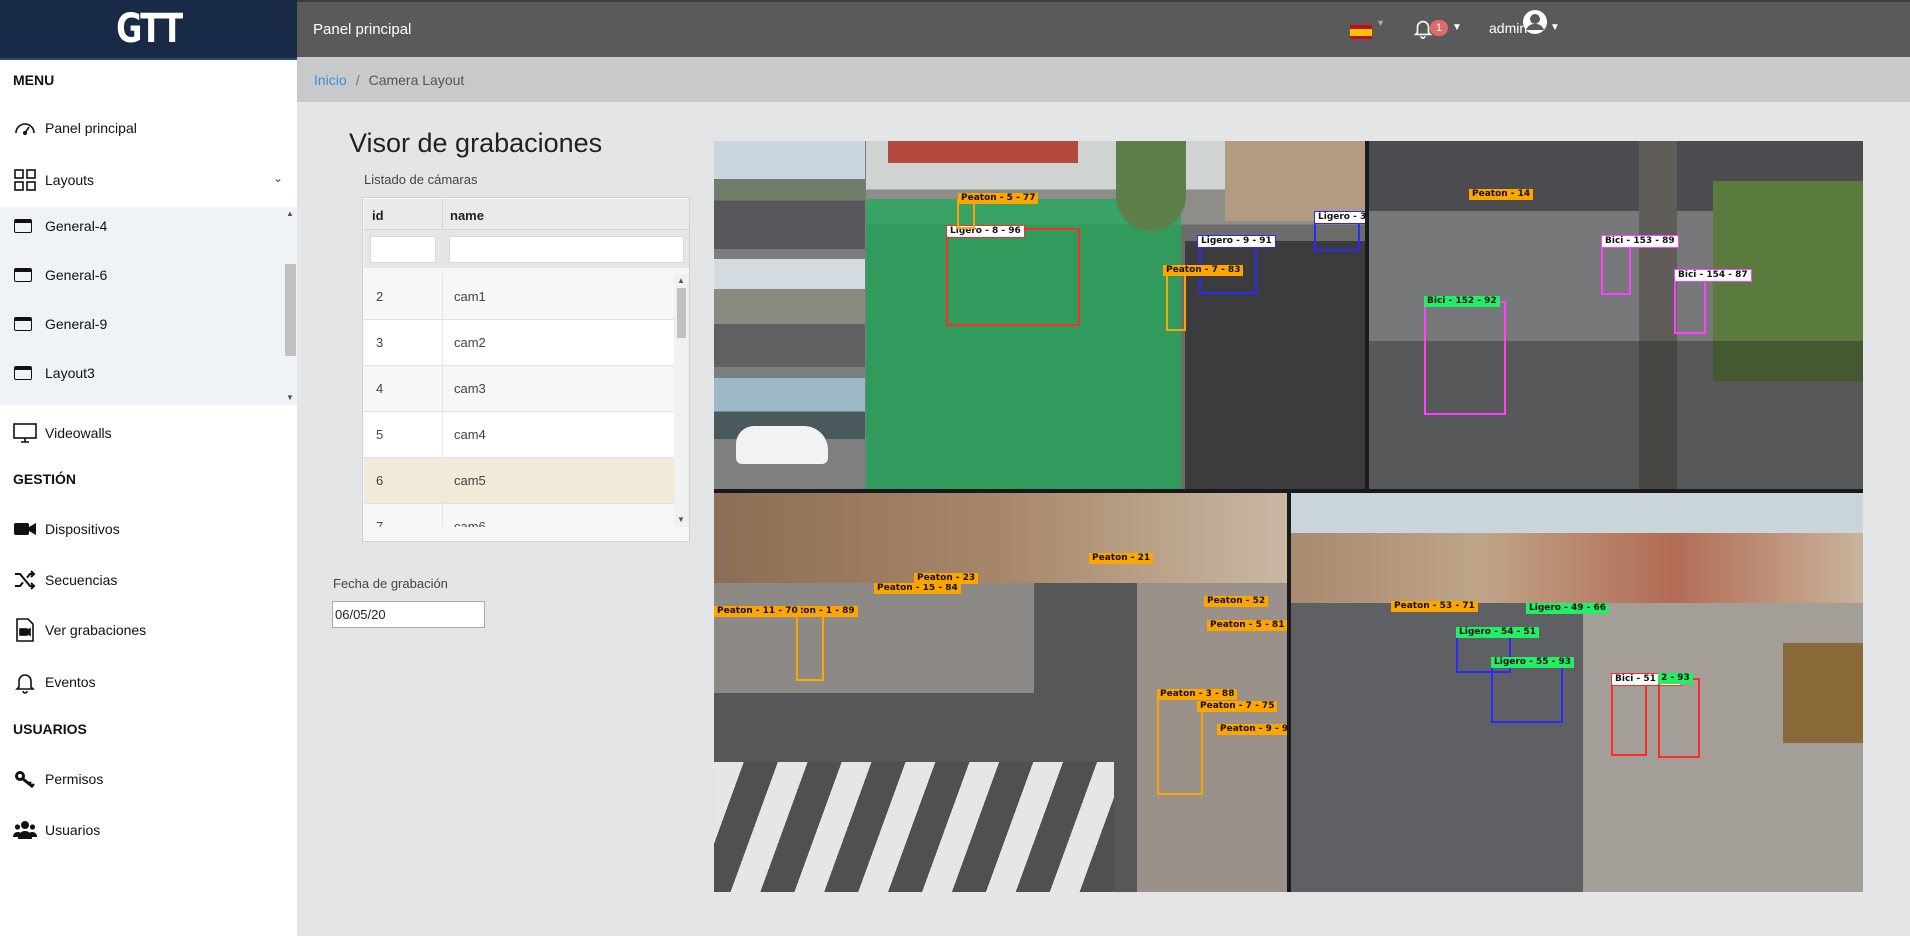 The image size is (1910, 936). Describe the element at coordinates (330, 80) in the screenshot. I see `breadcrumb-home-link: Inicio` at that location.